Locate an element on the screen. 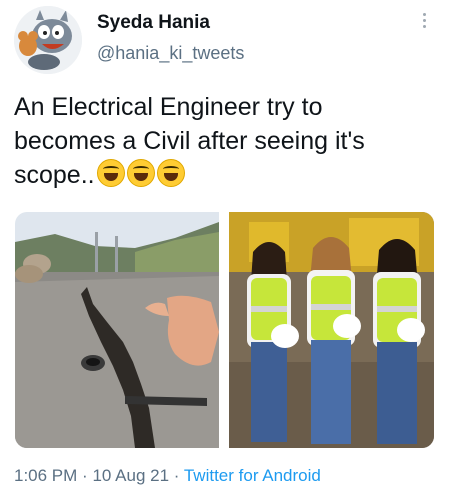 The width and height of the screenshot is (450, 500). cartoon-avatar-icon is located at coordinates (48, 40).